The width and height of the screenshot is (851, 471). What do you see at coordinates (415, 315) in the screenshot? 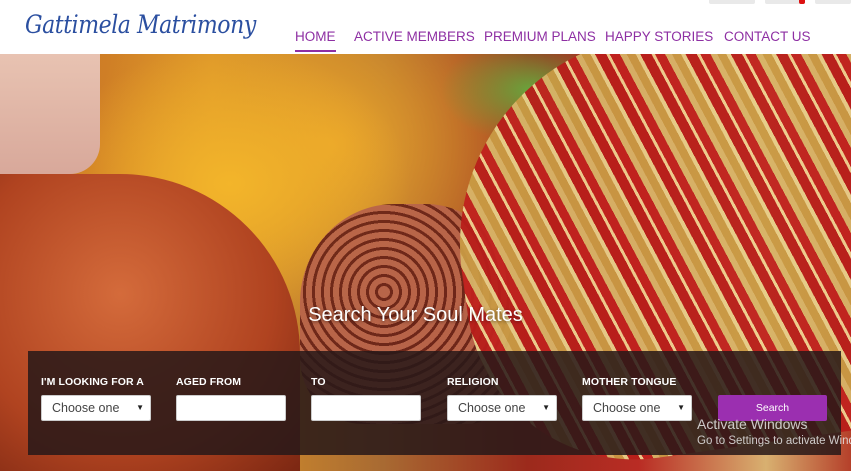
I see `hero-title: Search Your Soul Mates` at bounding box center [415, 315].